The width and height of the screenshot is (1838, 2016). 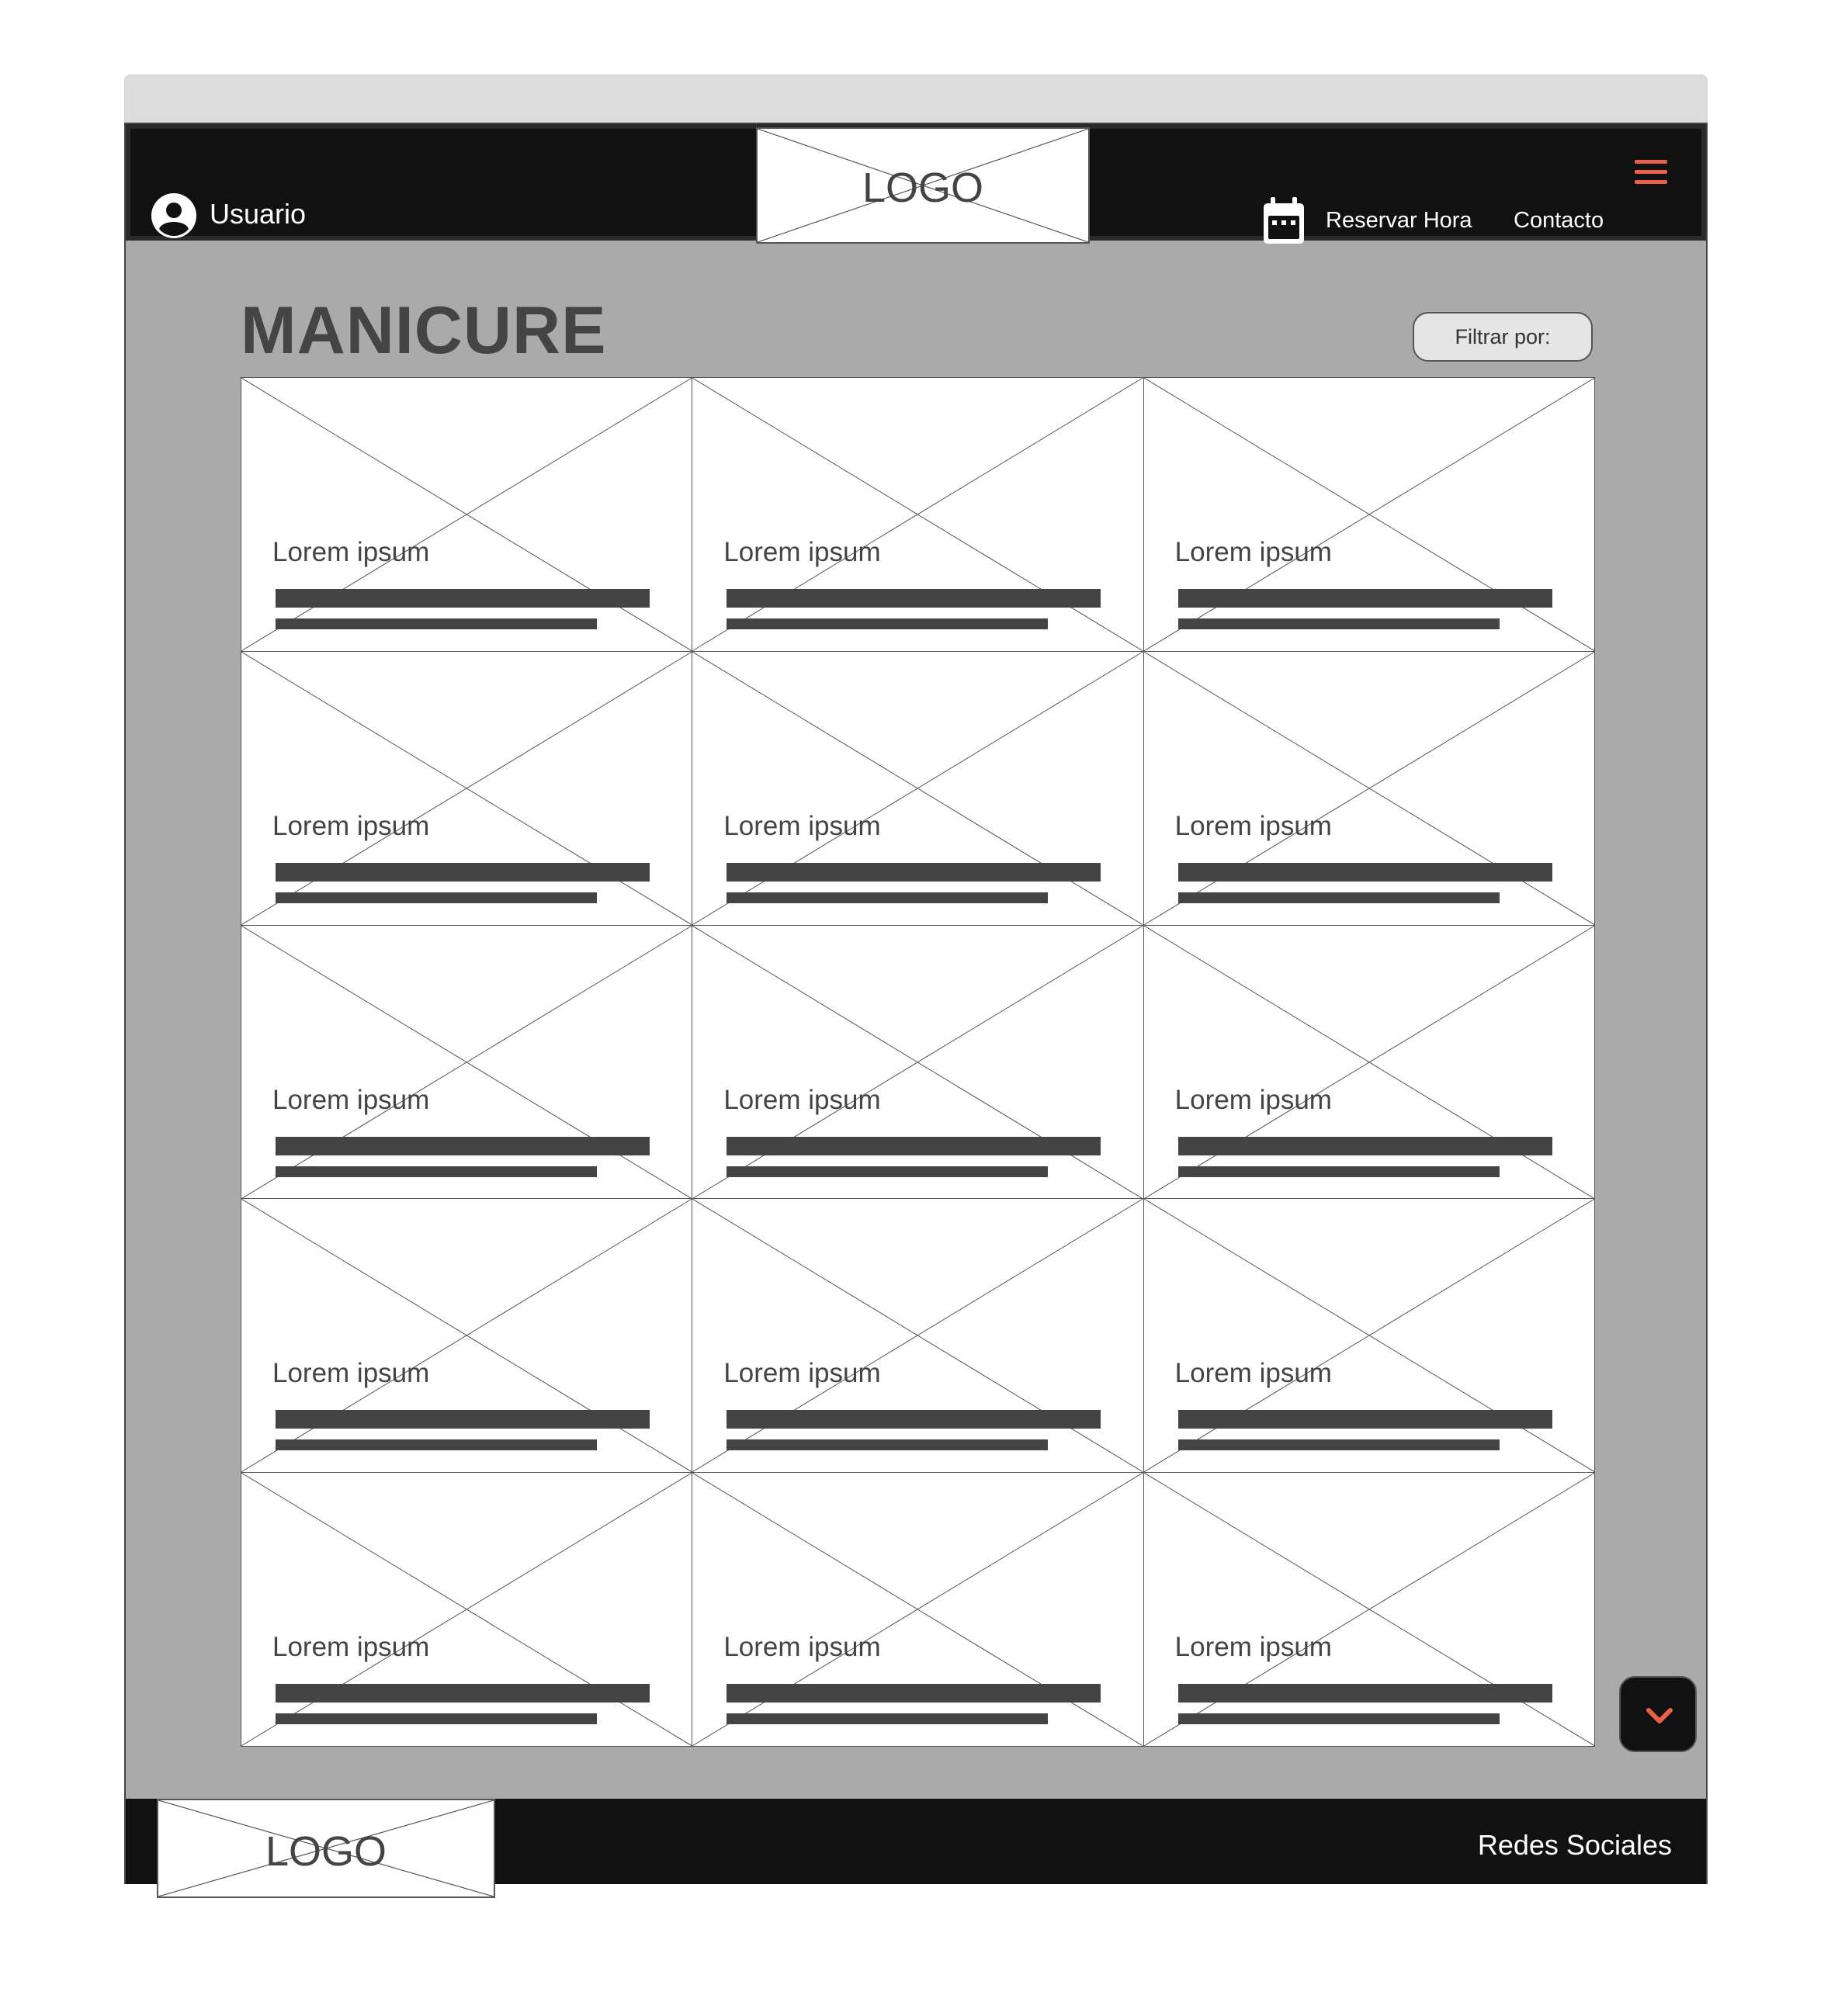 What do you see at coordinates (916, 1849) in the screenshot?
I see `footer: LOGO Redes Sociales` at bounding box center [916, 1849].